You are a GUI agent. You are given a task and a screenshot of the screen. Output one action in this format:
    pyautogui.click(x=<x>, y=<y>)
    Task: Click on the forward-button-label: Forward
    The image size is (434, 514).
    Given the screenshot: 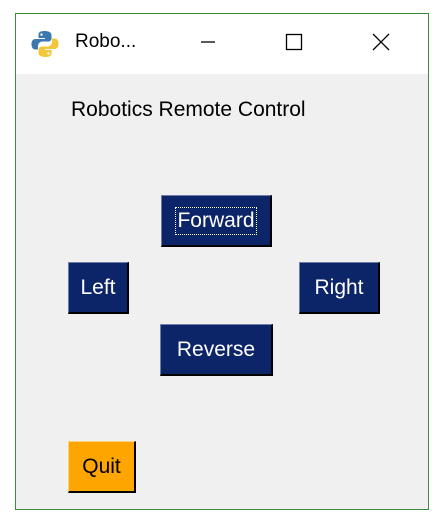 What is the action you would take?
    pyautogui.click(x=216, y=220)
    